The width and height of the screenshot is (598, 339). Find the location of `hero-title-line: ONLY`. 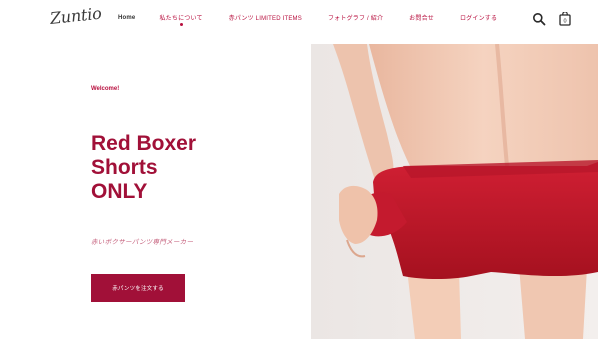

hero-title-line: ONLY is located at coordinates (119, 191).